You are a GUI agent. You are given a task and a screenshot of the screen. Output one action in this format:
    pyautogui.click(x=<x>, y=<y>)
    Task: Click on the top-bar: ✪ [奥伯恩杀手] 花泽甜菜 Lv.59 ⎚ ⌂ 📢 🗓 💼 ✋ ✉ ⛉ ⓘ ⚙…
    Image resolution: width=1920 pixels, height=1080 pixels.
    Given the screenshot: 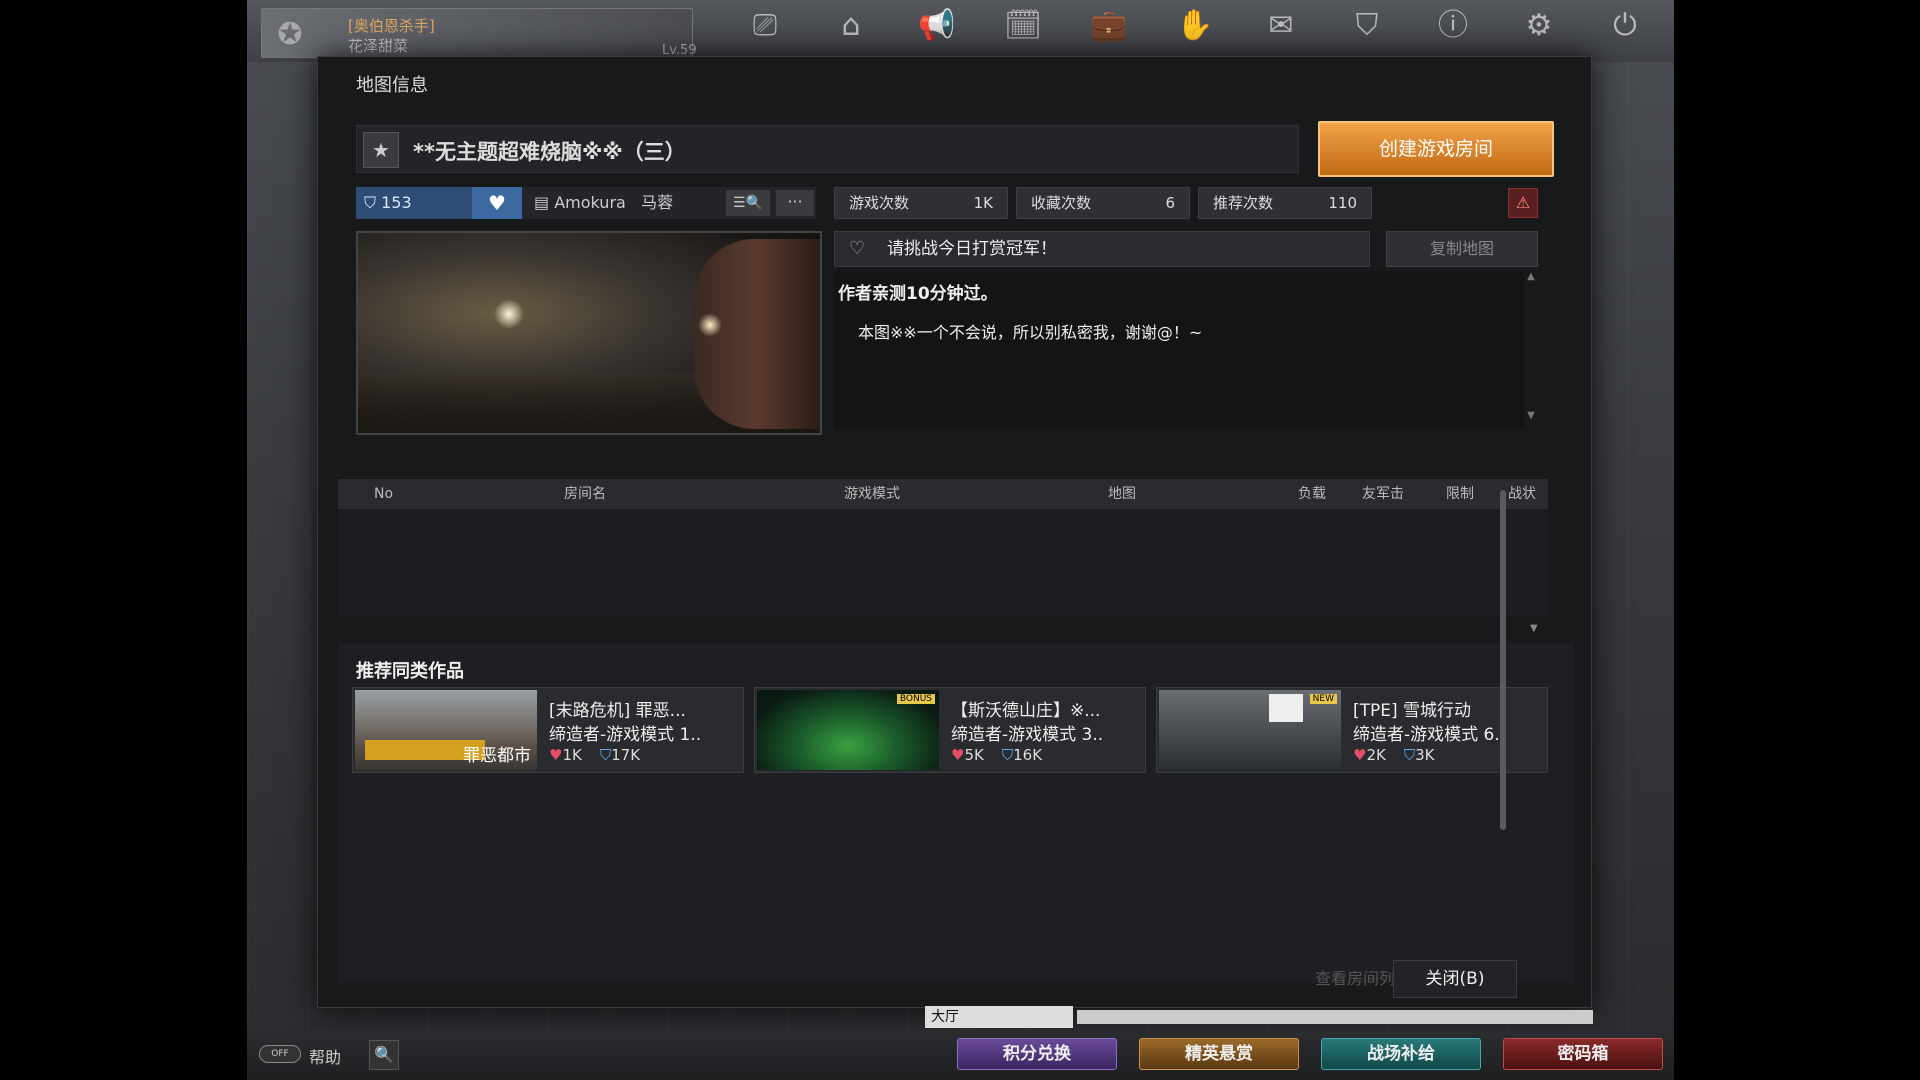 What is the action you would take?
    pyautogui.click(x=960, y=31)
    